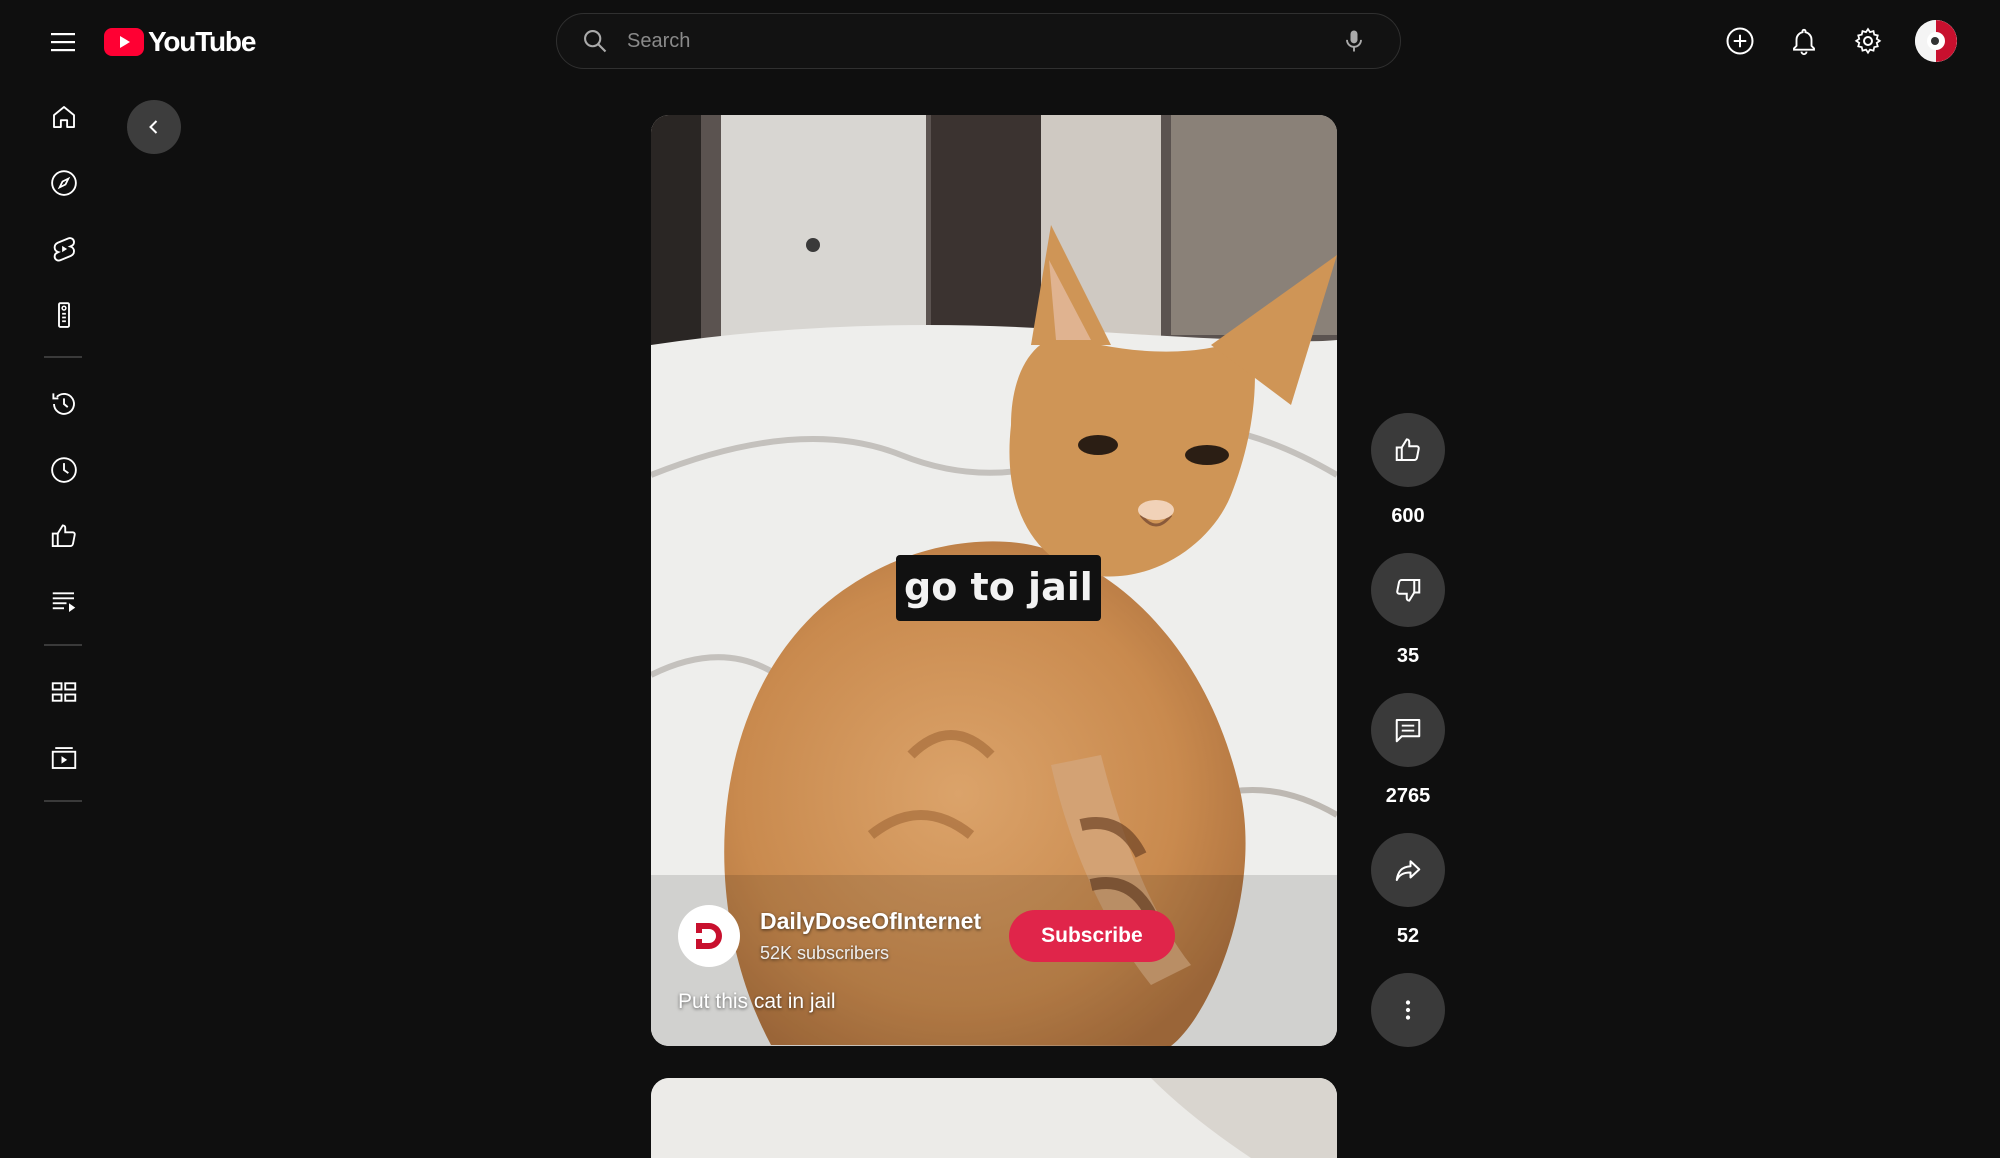 This screenshot has width=2000, height=1158. I want to click on collapse-back-button, so click(154, 127).